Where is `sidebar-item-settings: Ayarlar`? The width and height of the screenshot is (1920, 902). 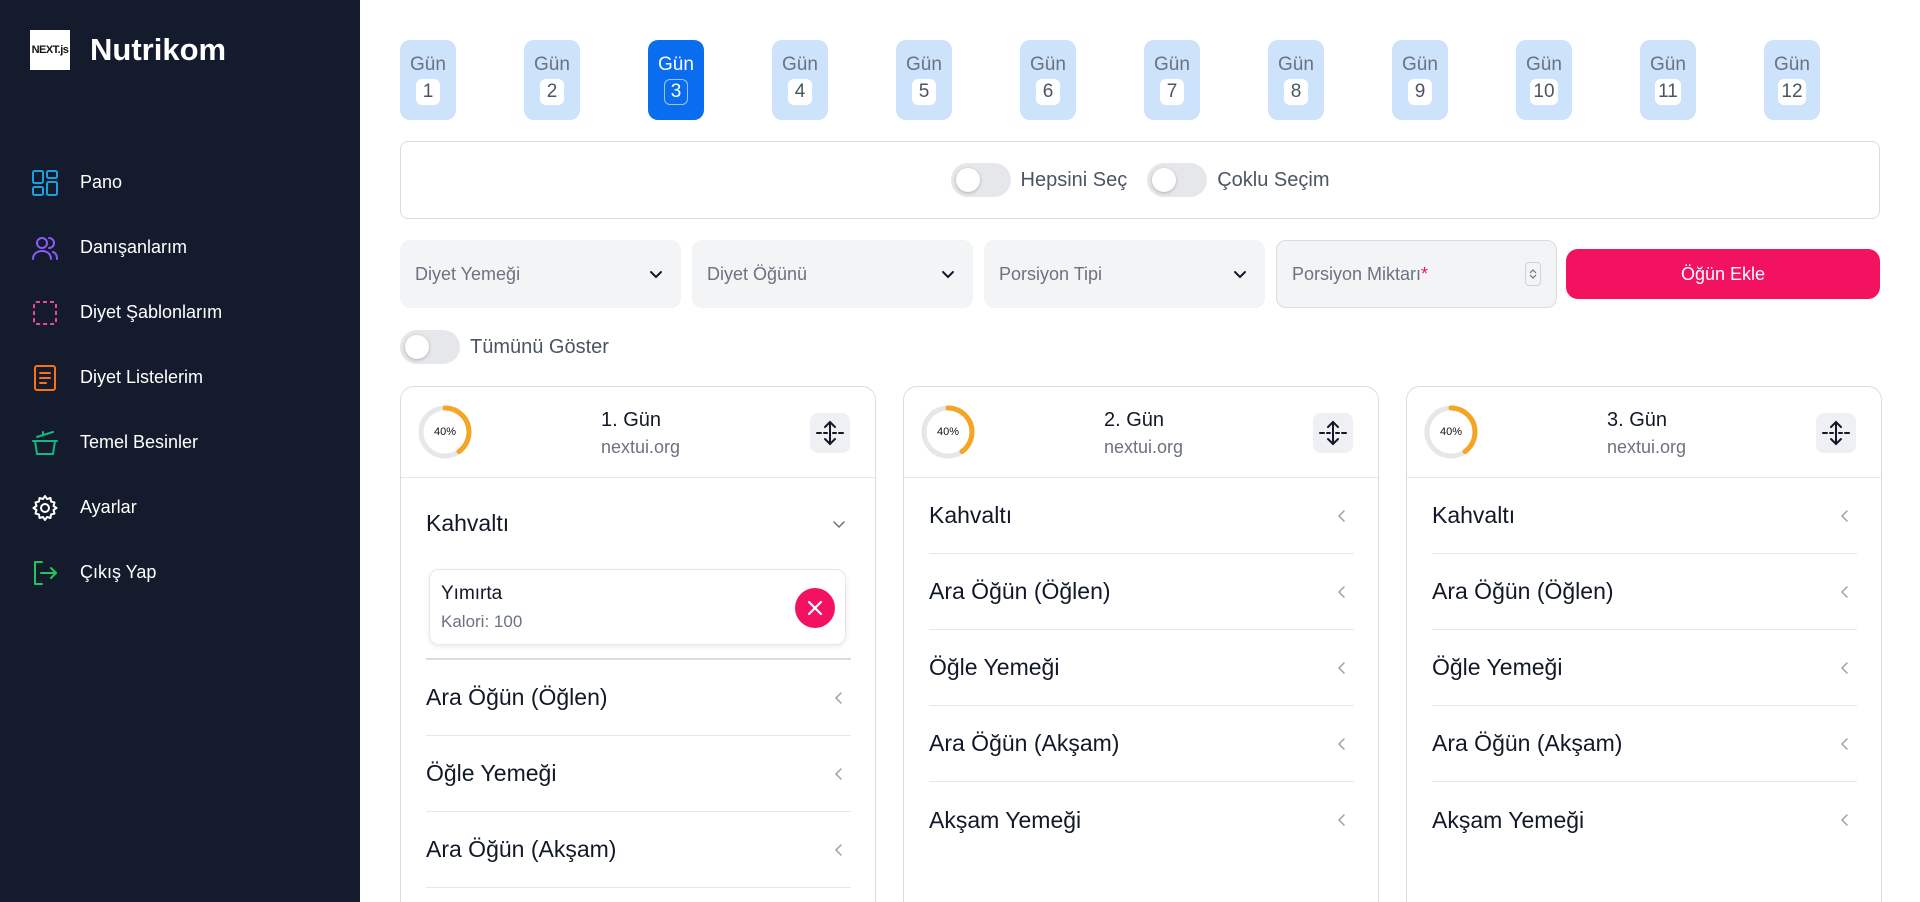 sidebar-item-settings: Ayarlar is located at coordinates (180, 507).